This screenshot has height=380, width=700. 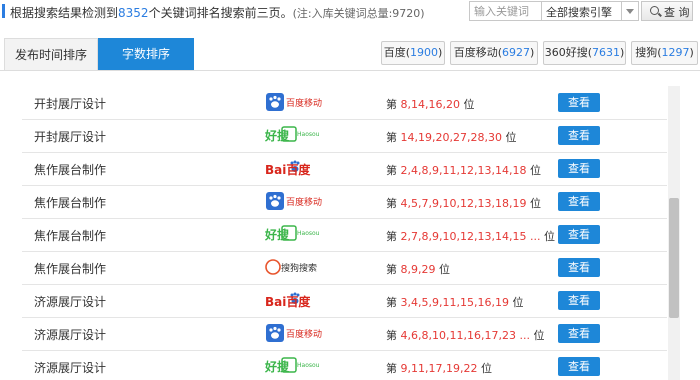 I want to click on row-rank-positions: 第 14,19,20,27,28,30 位, so click(x=451, y=137).